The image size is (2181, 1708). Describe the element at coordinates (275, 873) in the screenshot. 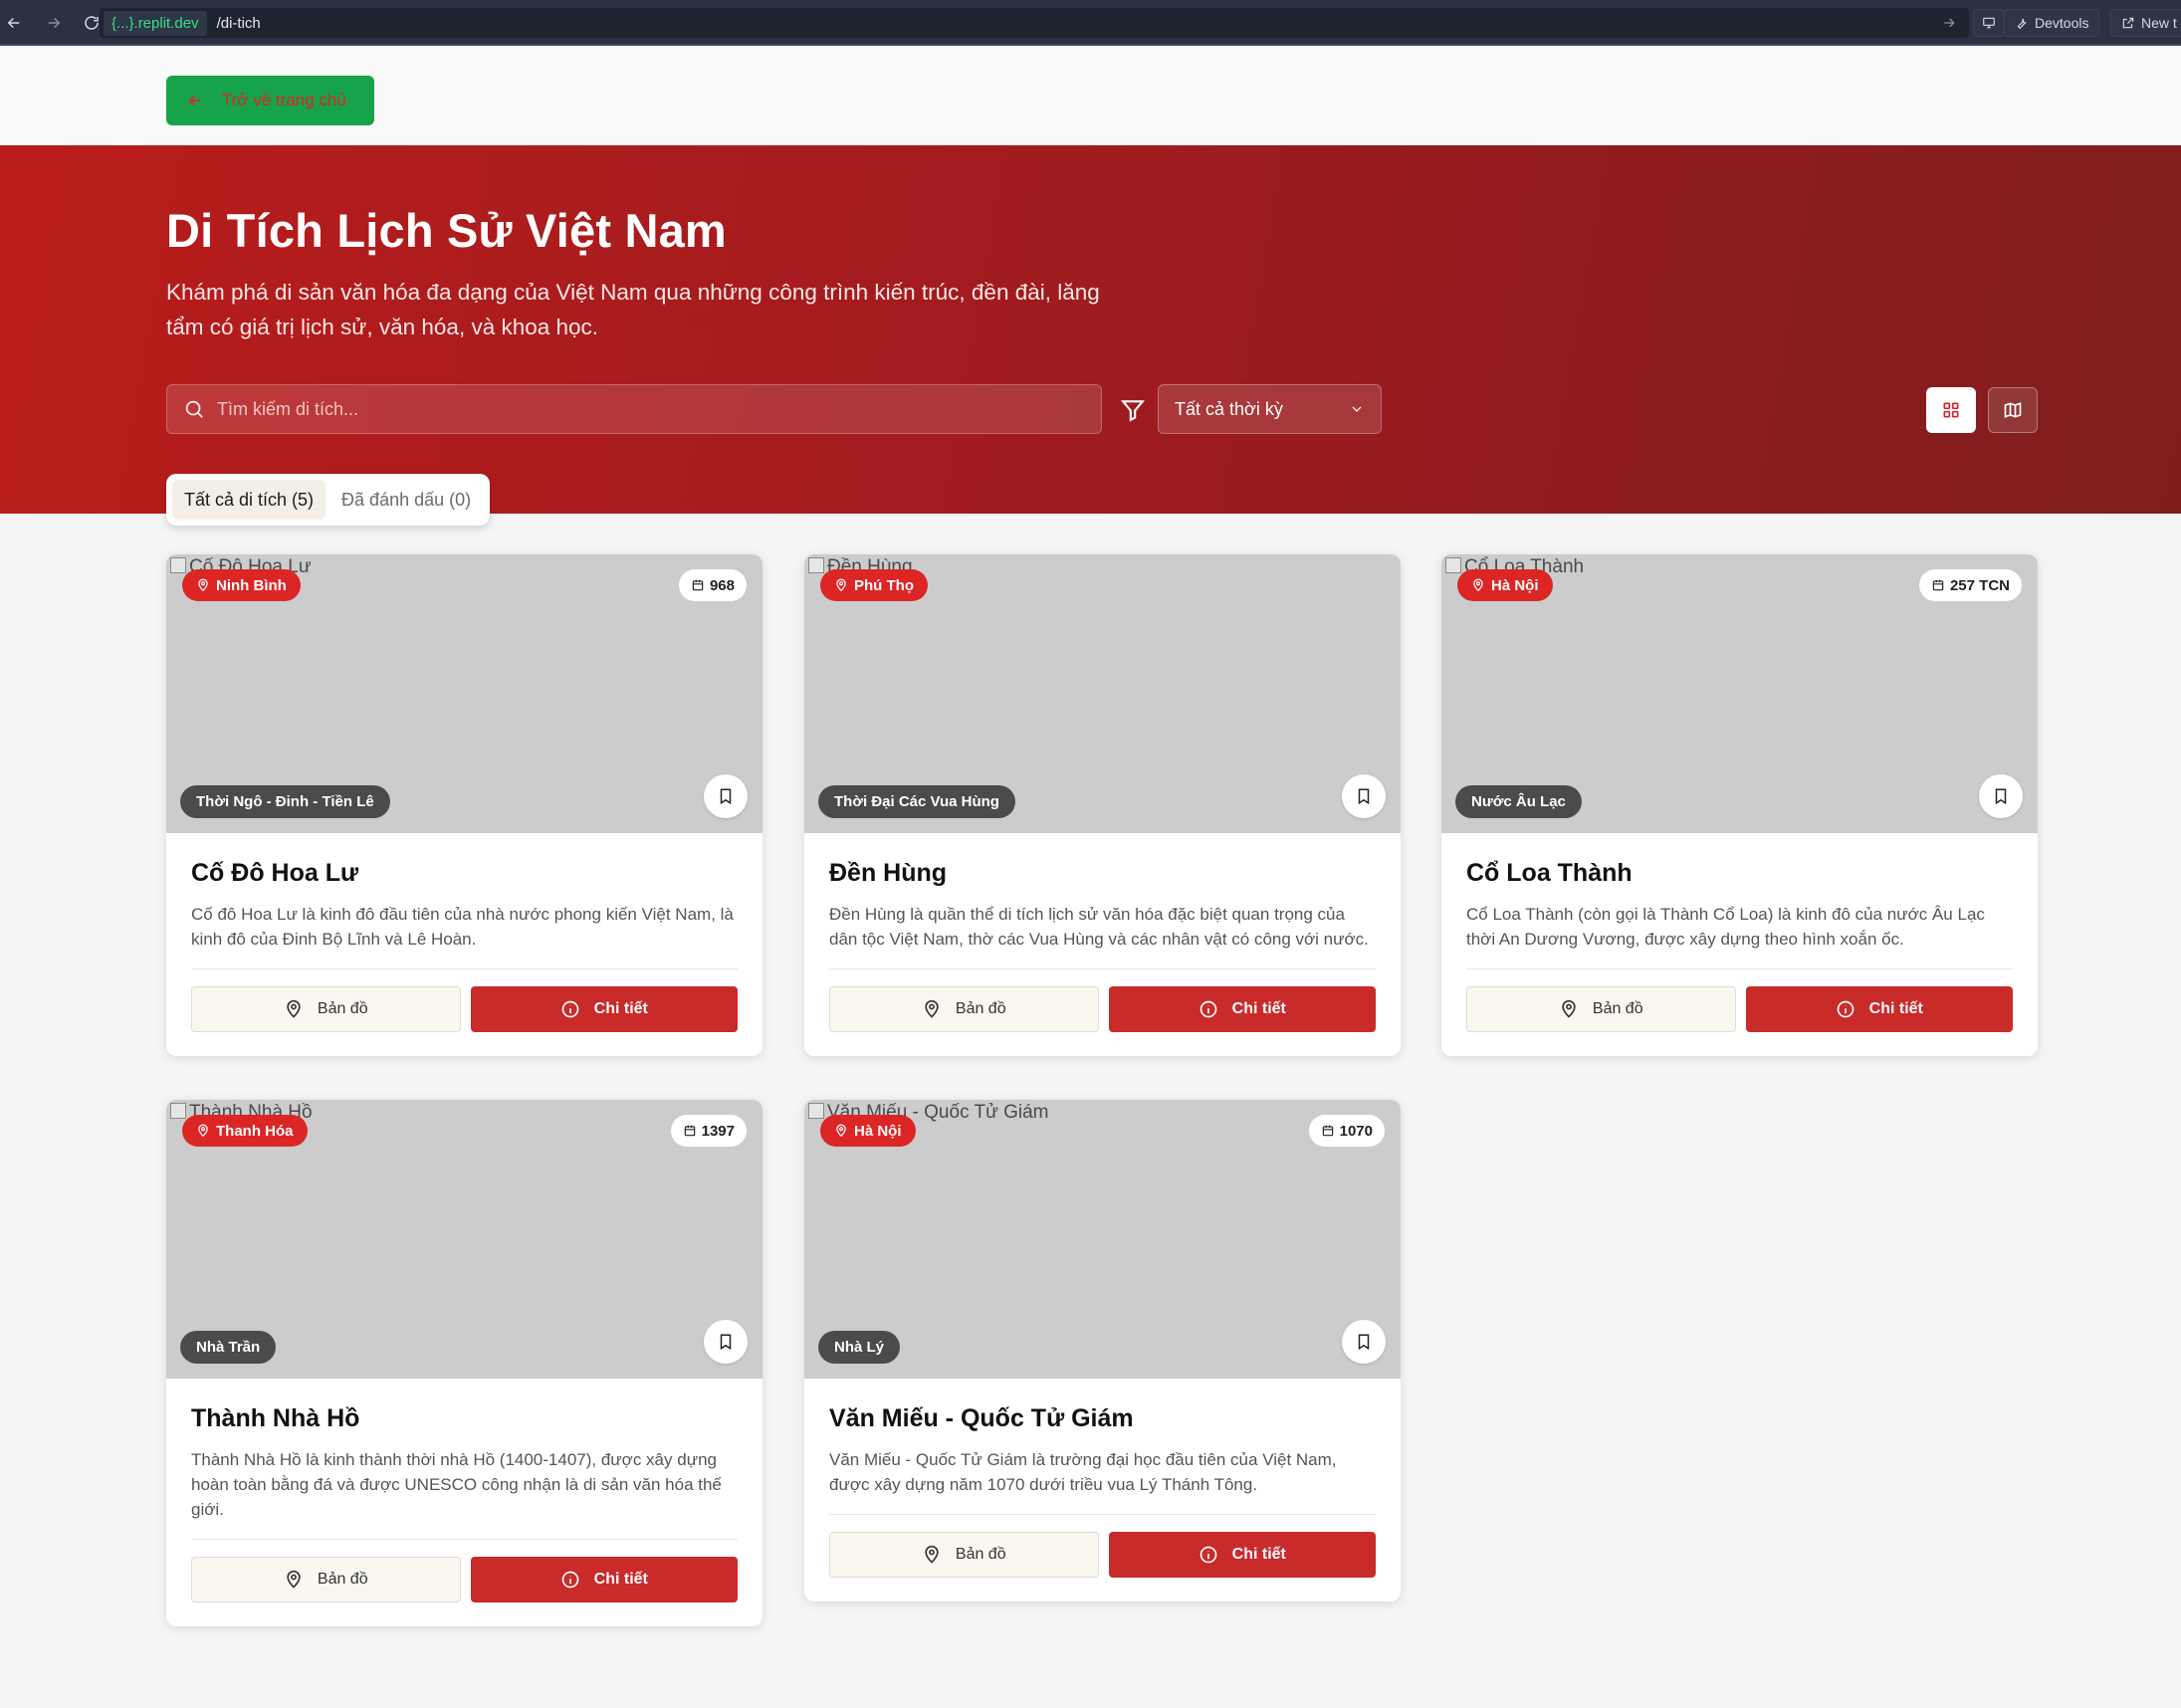

I see `relic-title: Cố Đô Hoa Lư` at that location.